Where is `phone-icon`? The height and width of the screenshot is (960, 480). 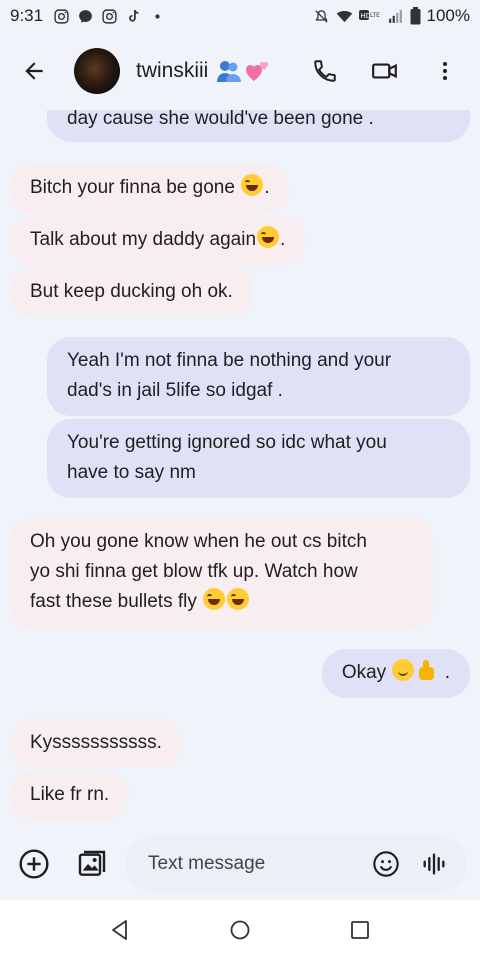 phone-icon is located at coordinates (325, 71).